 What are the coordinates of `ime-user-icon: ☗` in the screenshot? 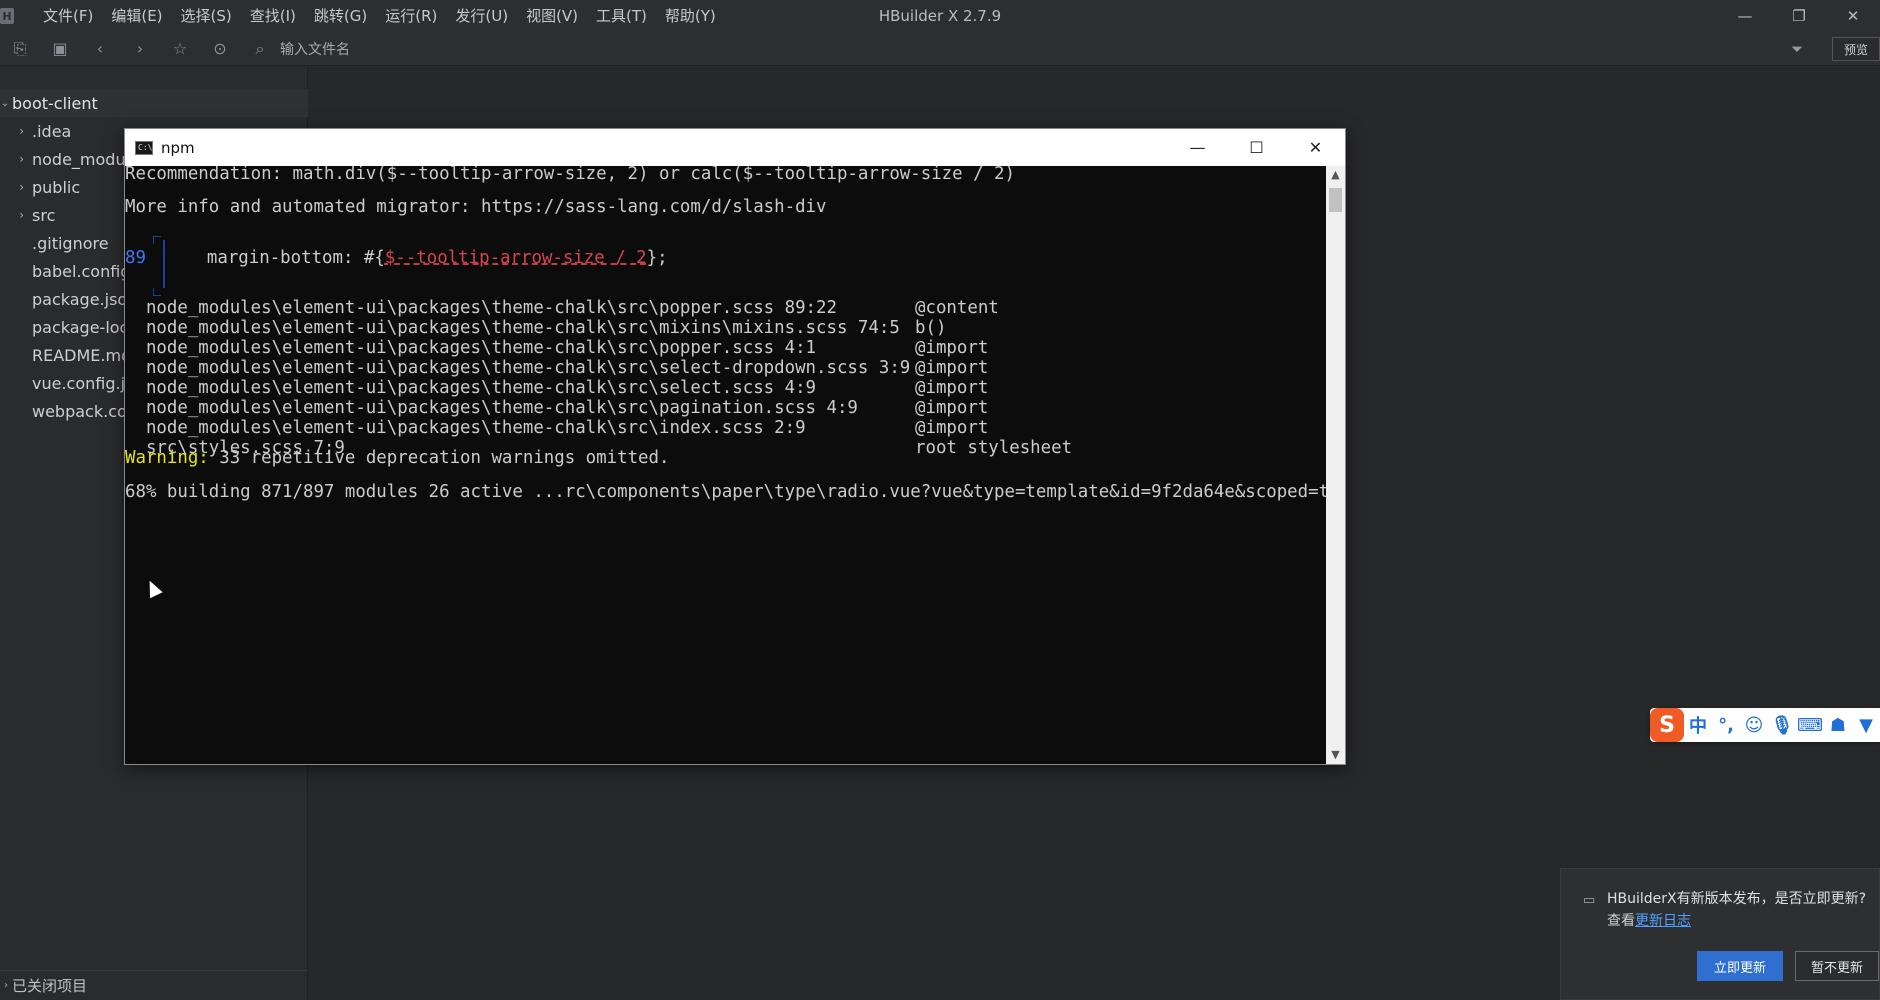 It's located at (1838, 725).